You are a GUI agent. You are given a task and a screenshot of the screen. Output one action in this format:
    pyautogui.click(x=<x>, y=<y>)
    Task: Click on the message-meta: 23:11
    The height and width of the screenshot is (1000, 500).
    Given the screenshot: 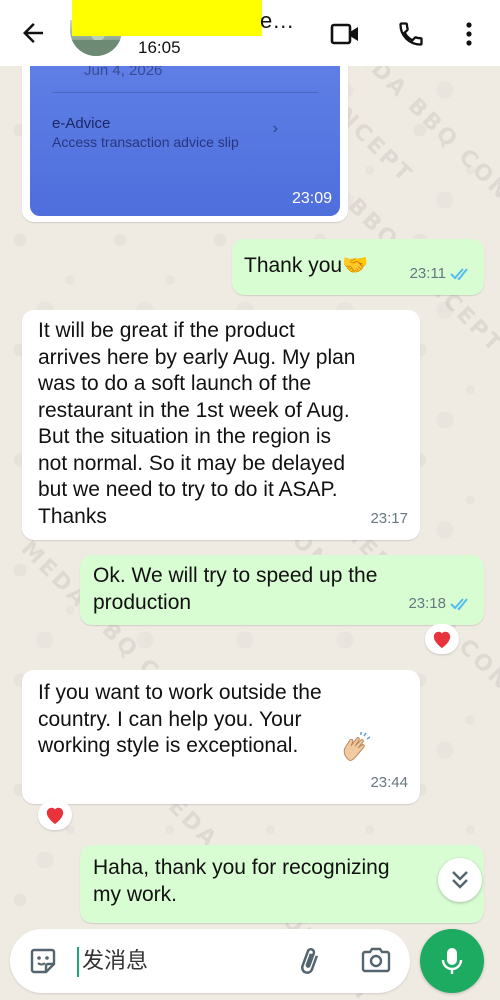 What is the action you would take?
    pyautogui.click(x=441, y=274)
    